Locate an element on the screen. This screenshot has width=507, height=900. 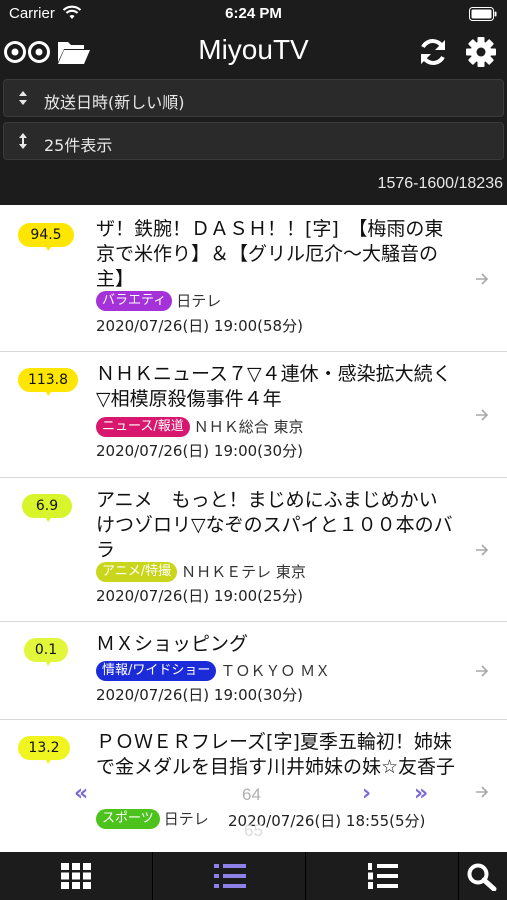
next-page-icon: › is located at coordinates (366, 793).